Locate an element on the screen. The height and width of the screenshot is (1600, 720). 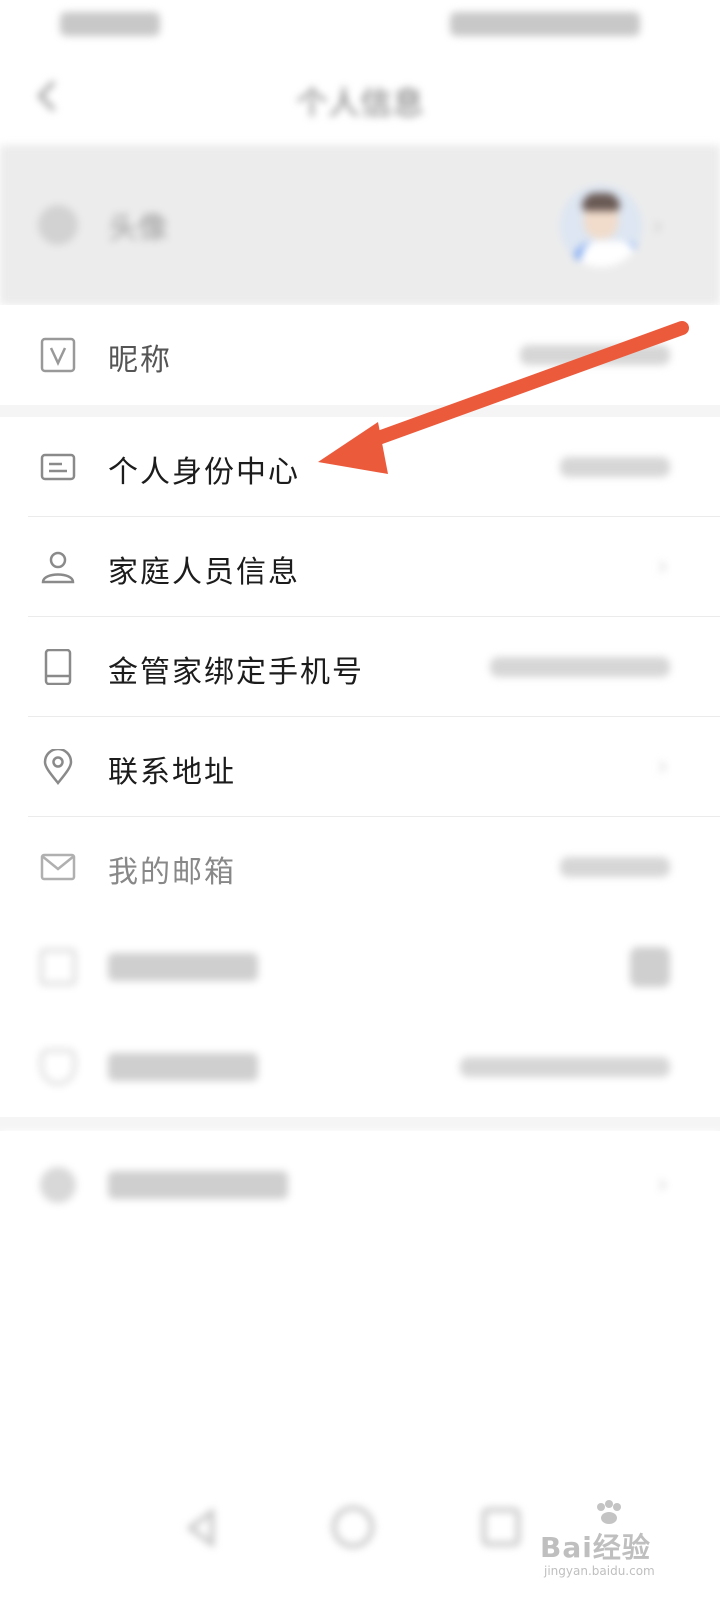
shield-icon is located at coordinates (58, 1067).